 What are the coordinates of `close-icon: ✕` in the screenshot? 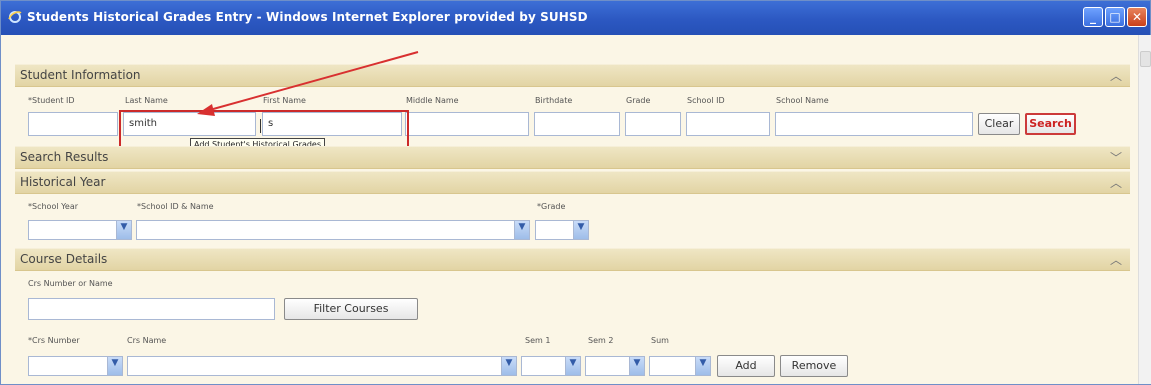 It's located at (1137, 17).